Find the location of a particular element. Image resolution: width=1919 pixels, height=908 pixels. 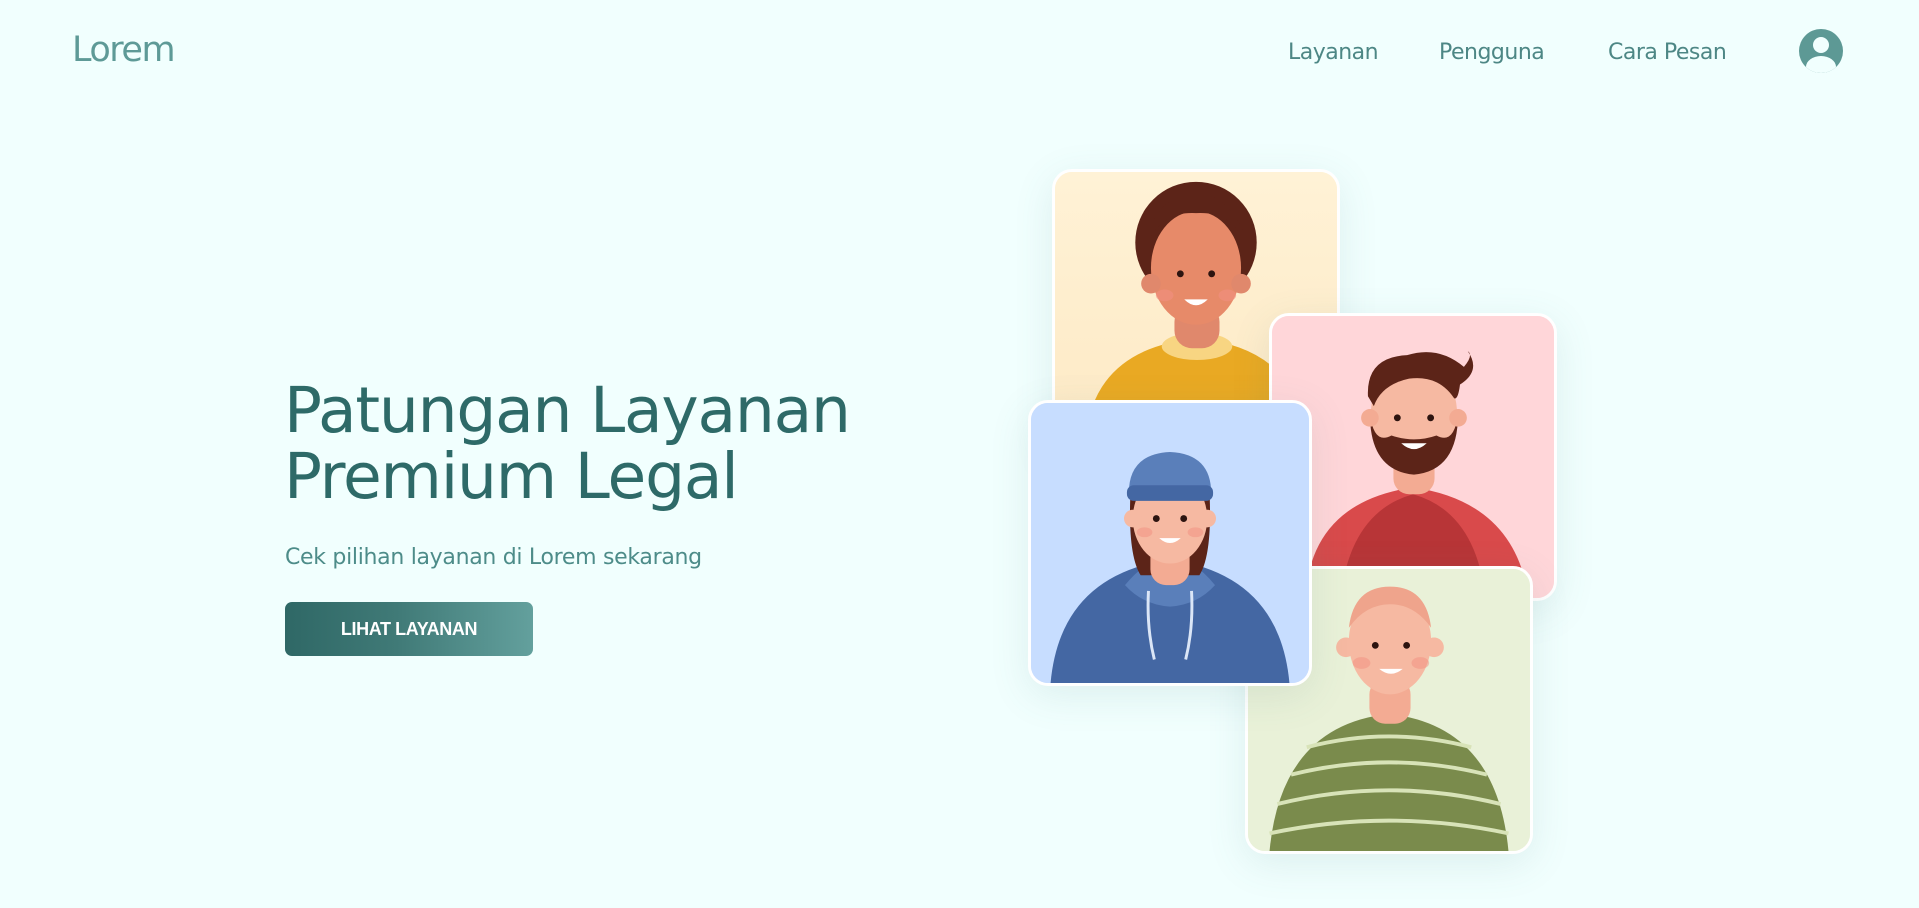

pink-avatar-card is located at coordinates (1413, 457).